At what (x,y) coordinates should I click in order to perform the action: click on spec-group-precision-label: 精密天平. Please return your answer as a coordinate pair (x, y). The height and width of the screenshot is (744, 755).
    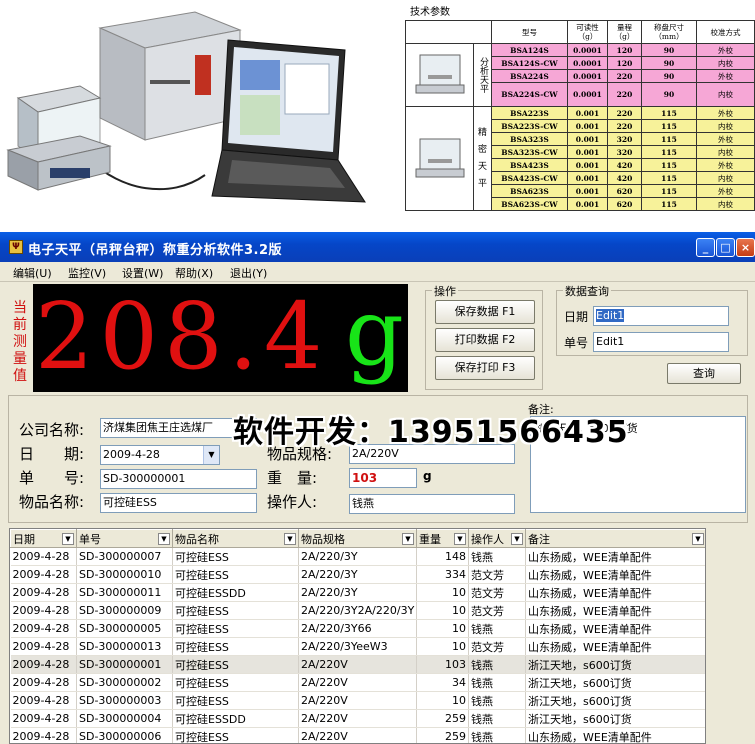
    Looking at the image, I should click on (482, 158).